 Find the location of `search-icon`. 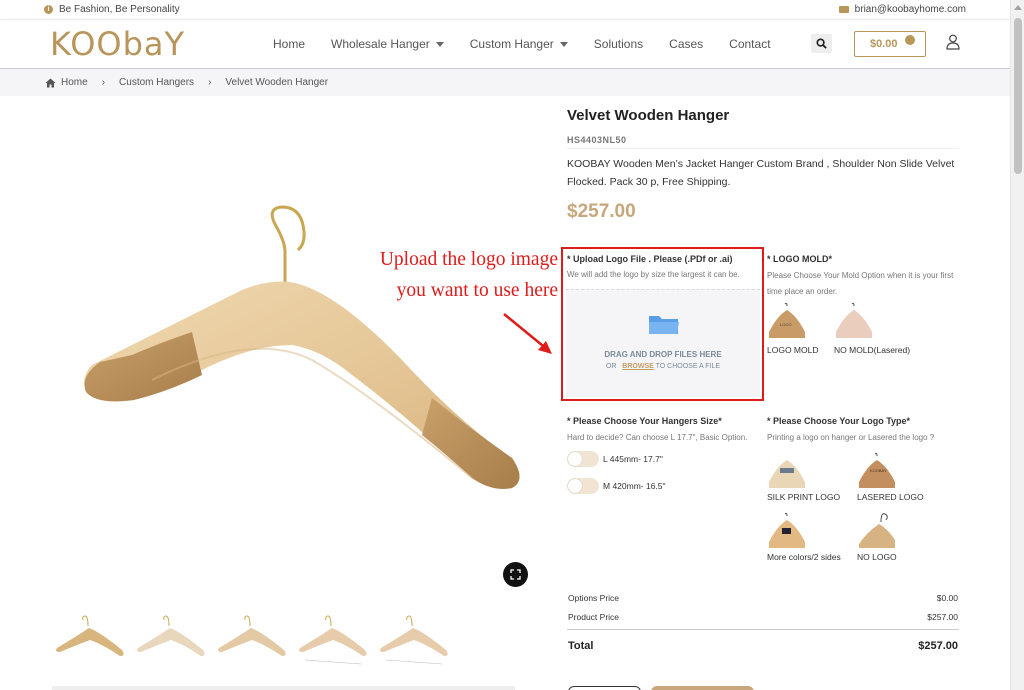

search-icon is located at coordinates (821, 43).